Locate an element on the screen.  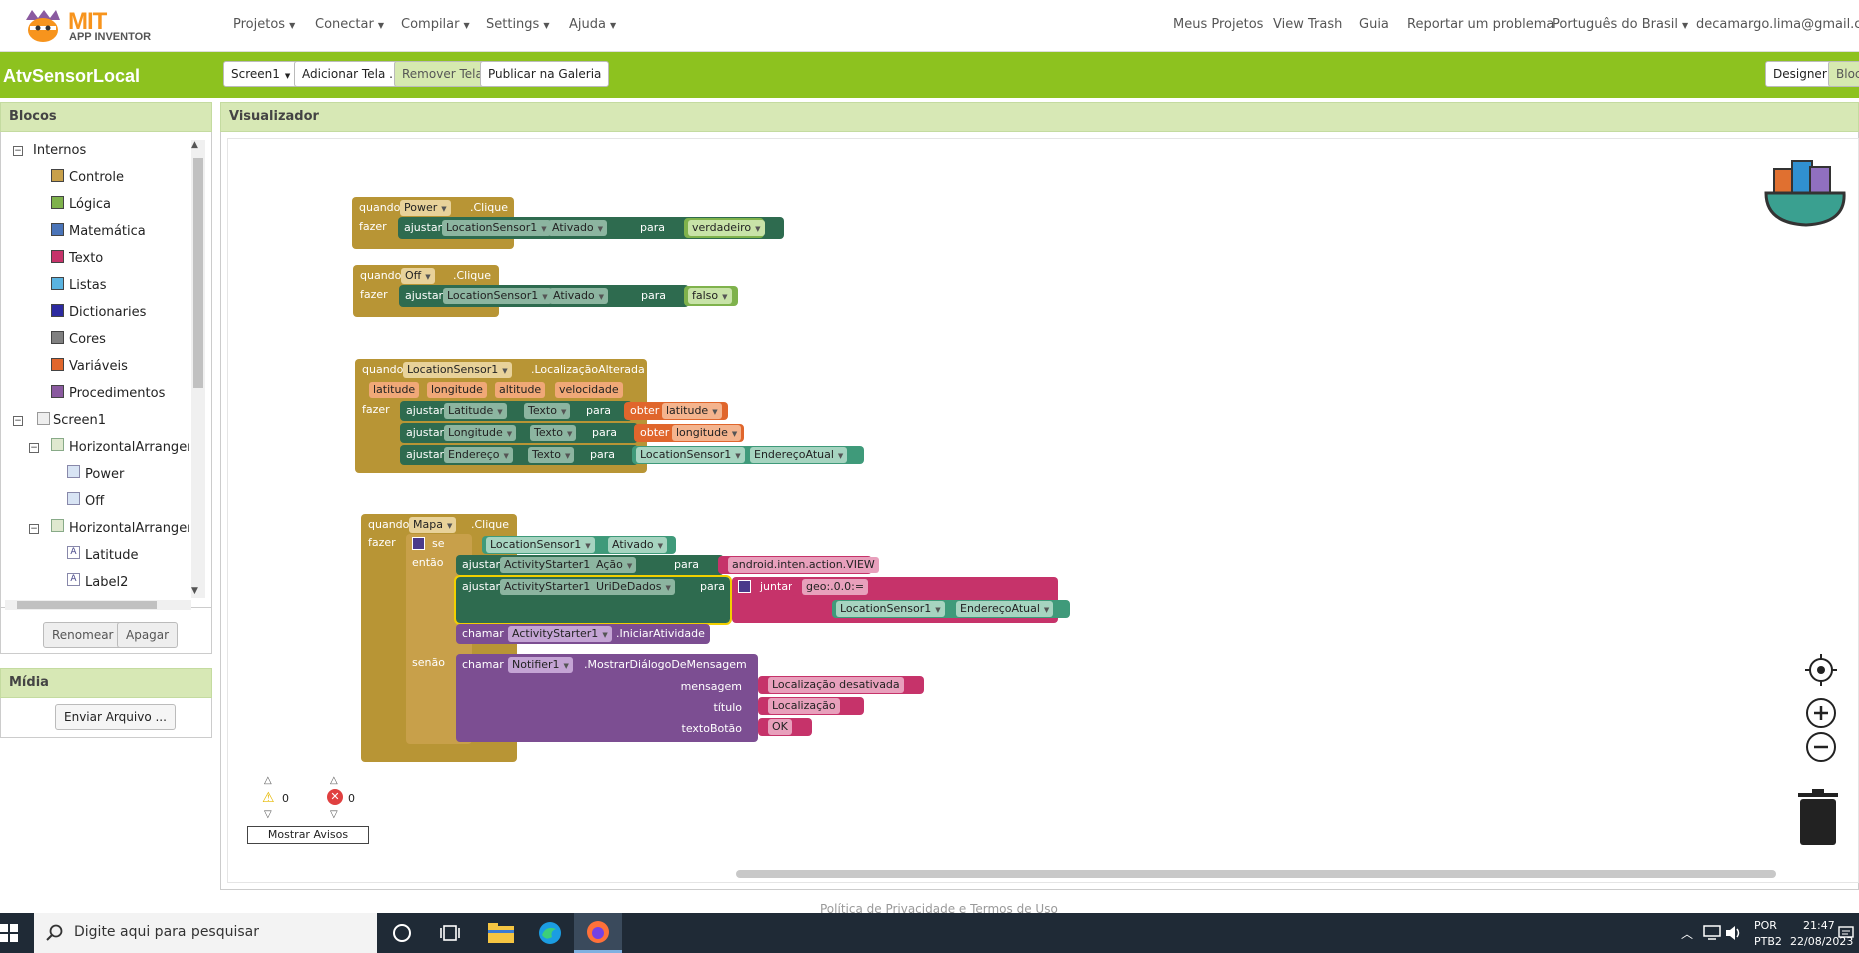
text-value: geo:.0.0:= is located at coordinates (835, 587).